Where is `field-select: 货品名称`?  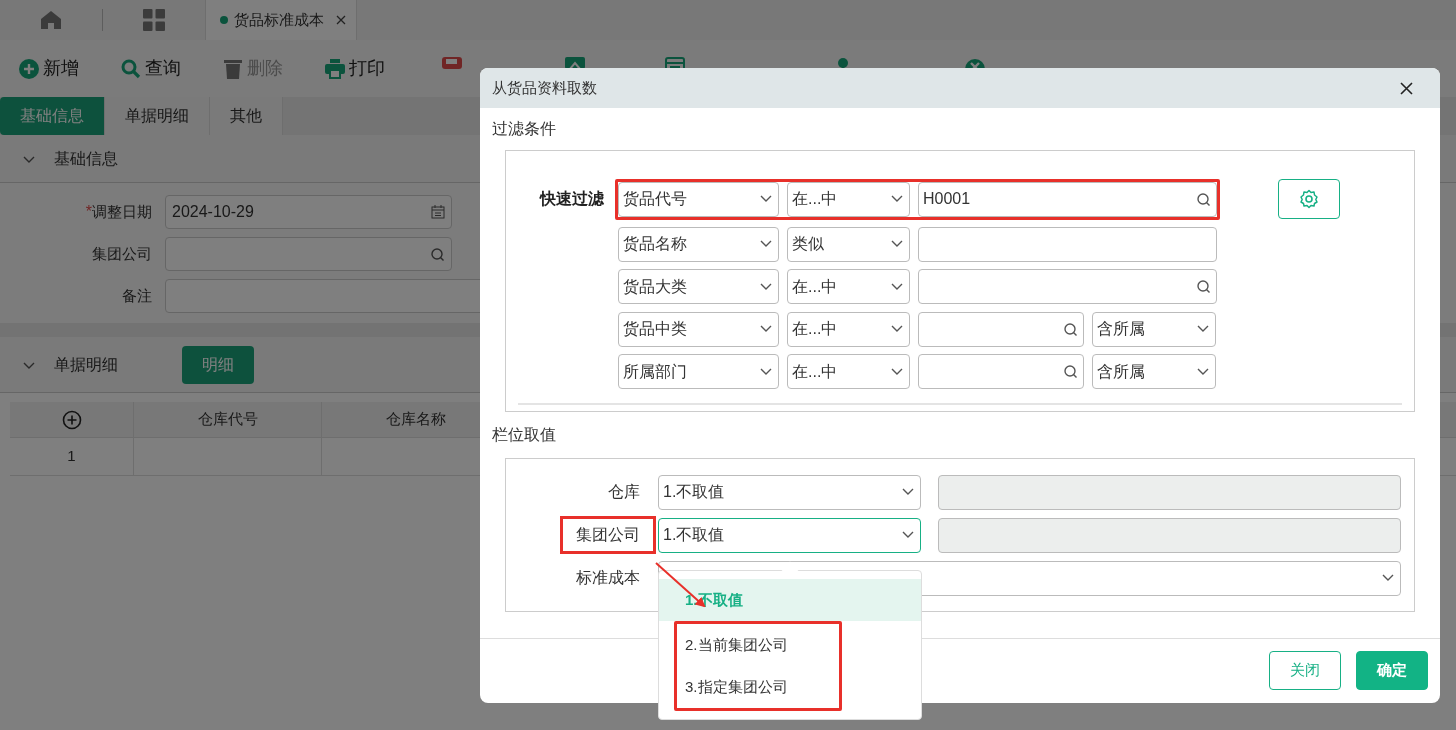
field-select: 货品名称 is located at coordinates (698, 244).